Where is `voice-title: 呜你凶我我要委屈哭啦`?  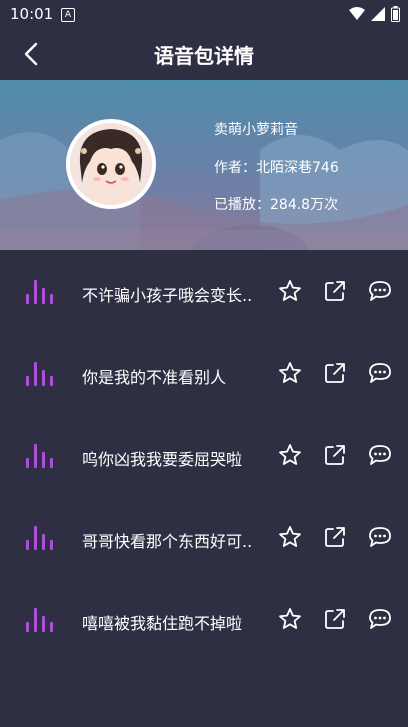 voice-title: 呜你凶我我要委屈哭啦 is located at coordinates (172, 458).